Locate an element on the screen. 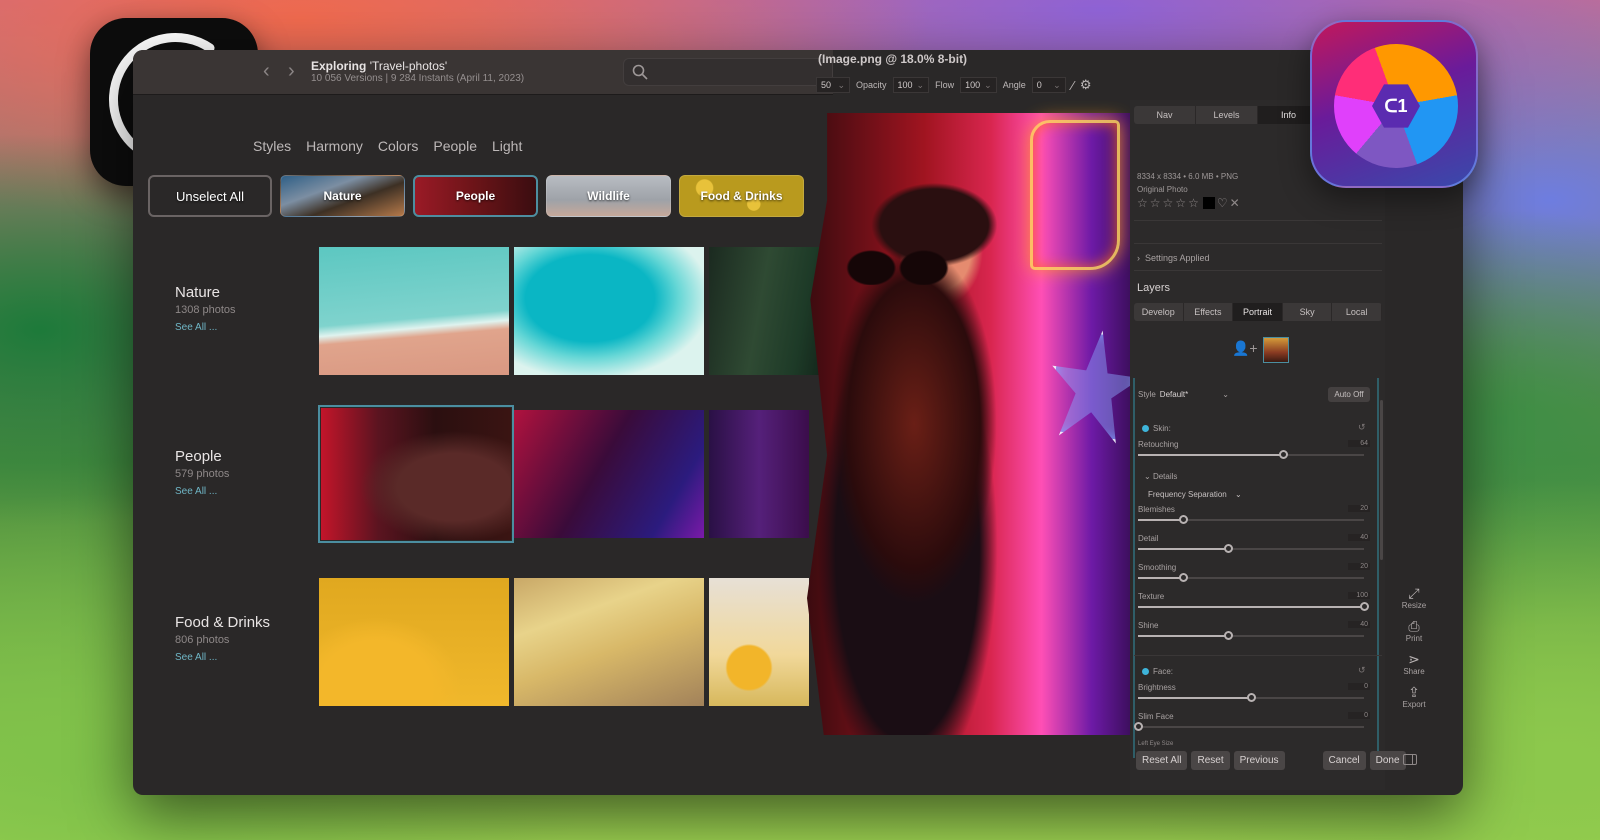 The image size is (1600, 840). filter-tab-light: Light is located at coordinates (507, 146).